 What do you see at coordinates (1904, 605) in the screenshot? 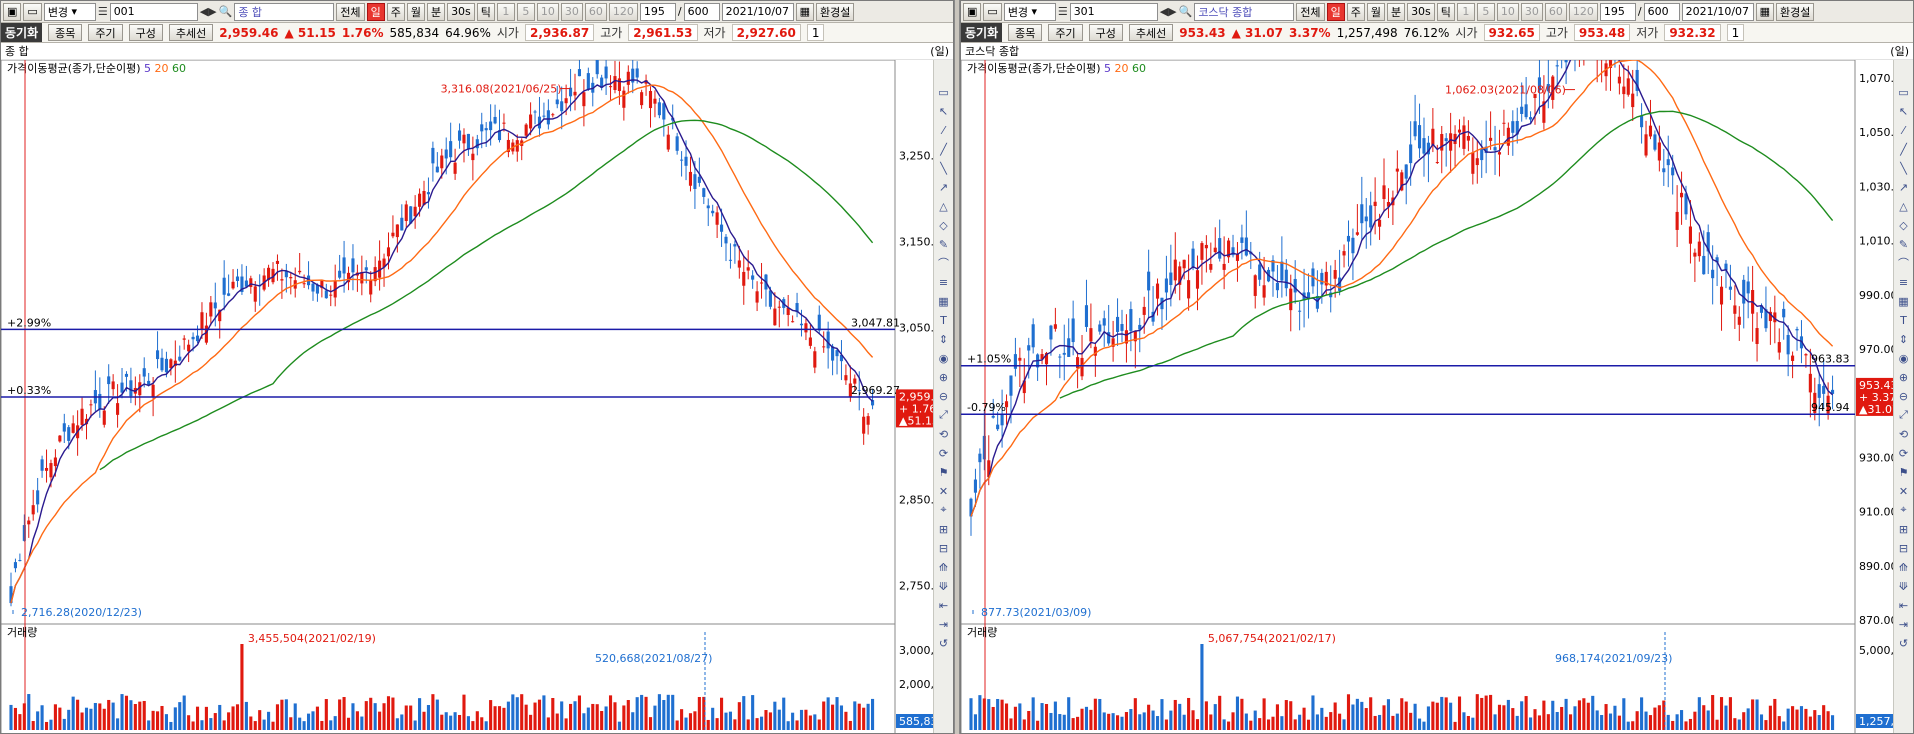
I see `drawing-tool-icon: ⇤` at bounding box center [1904, 605].